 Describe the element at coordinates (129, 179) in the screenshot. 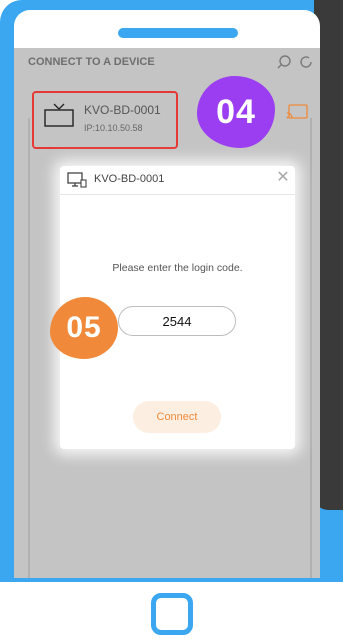

I see `dialog-title: KVO-BD-0001` at that location.